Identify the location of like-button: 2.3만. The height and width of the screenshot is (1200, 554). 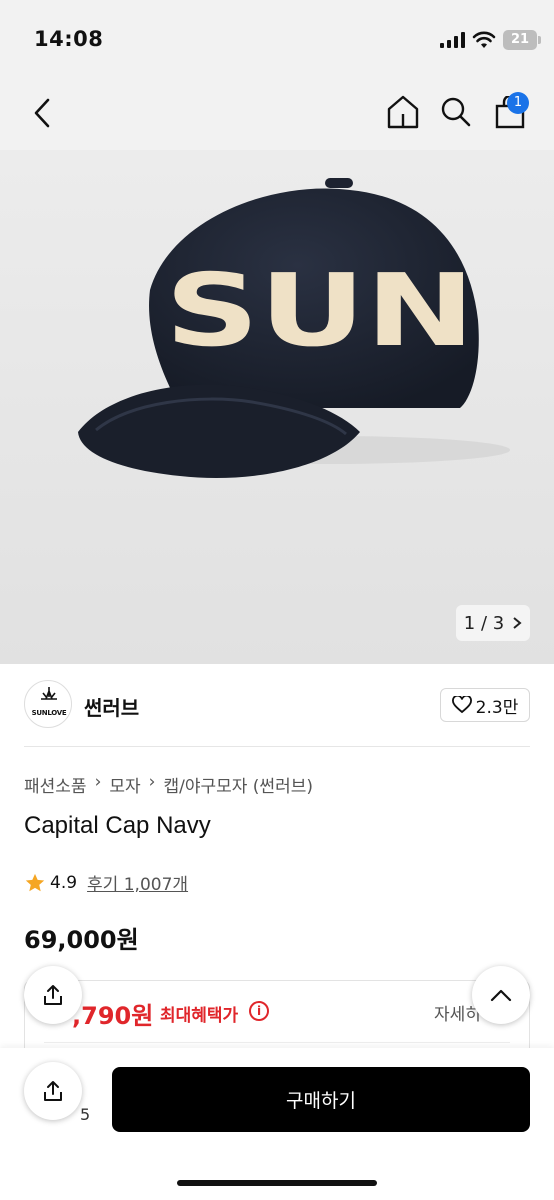
(485, 705).